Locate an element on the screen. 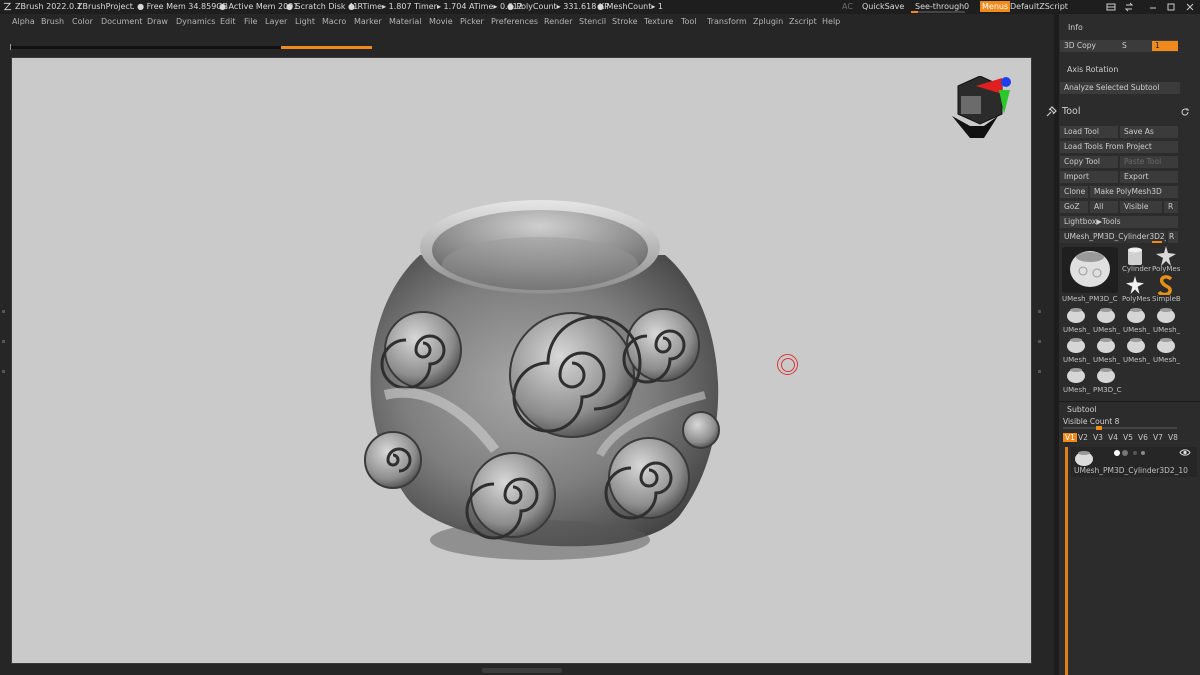 The image size is (1200, 675). tool-palette-title: Tool is located at coordinates (1071, 111).